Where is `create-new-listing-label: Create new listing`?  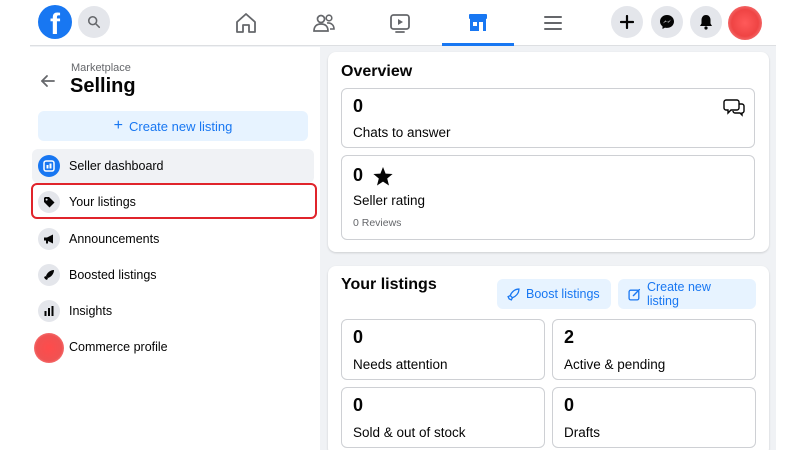 create-new-listing-label: Create new listing is located at coordinates (181, 126).